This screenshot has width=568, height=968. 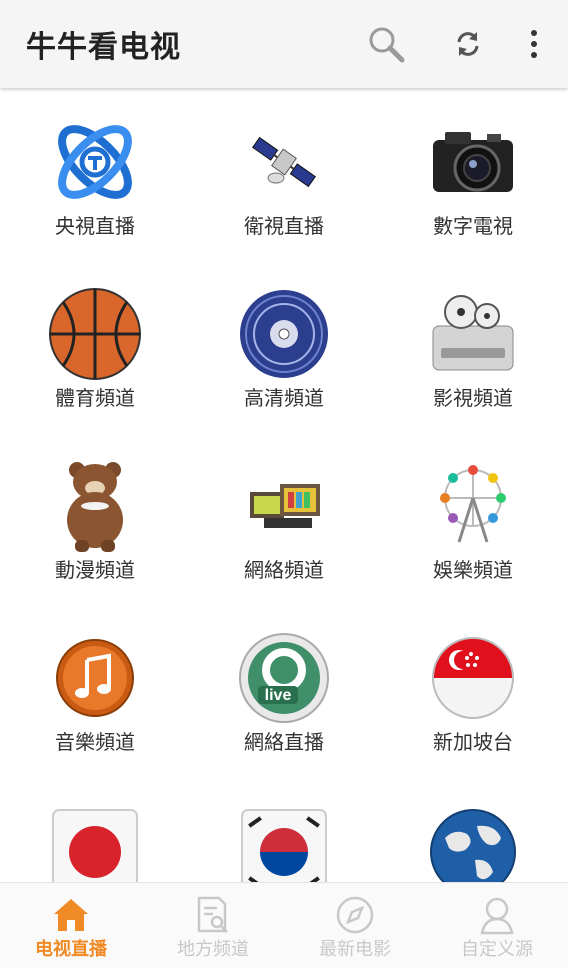 What do you see at coordinates (473, 678) in the screenshot?
I see `singapore-flag-icon` at bounding box center [473, 678].